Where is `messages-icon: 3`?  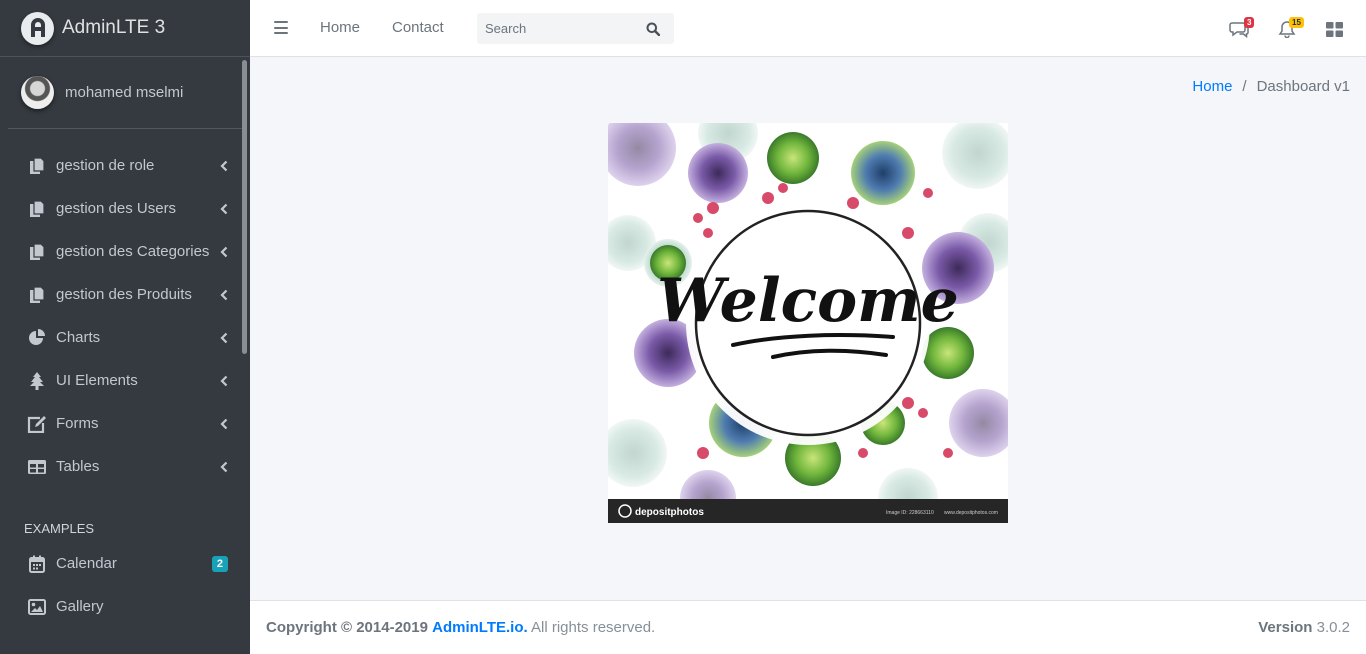
messages-icon: 3 is located at coordinates (1241, 28).